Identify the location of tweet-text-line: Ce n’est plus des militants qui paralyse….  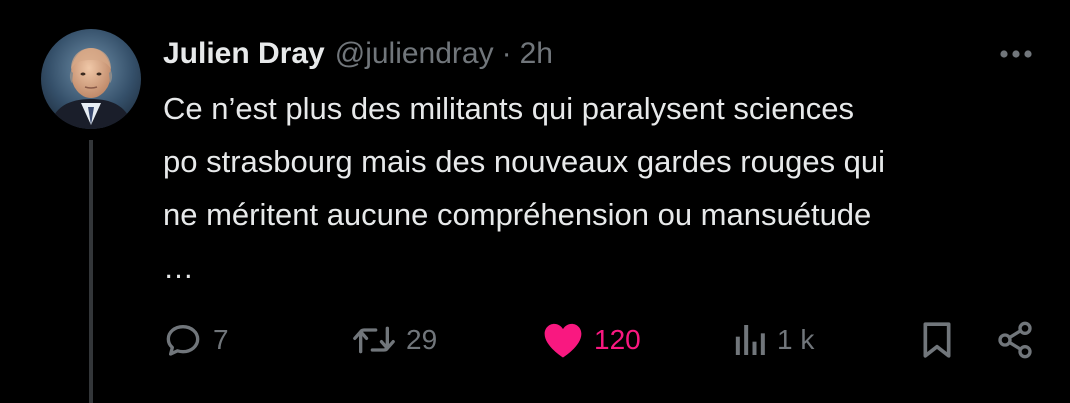
(508, 108).